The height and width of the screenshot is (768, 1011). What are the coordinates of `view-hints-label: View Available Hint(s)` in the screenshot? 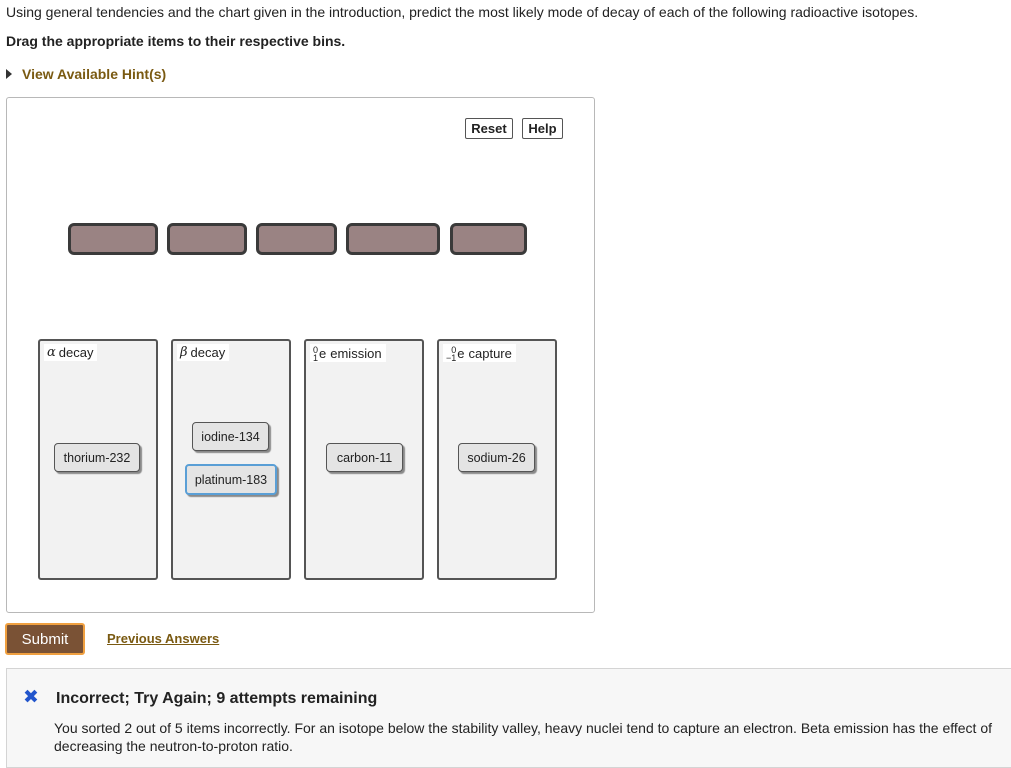 It's located at (94, 74).